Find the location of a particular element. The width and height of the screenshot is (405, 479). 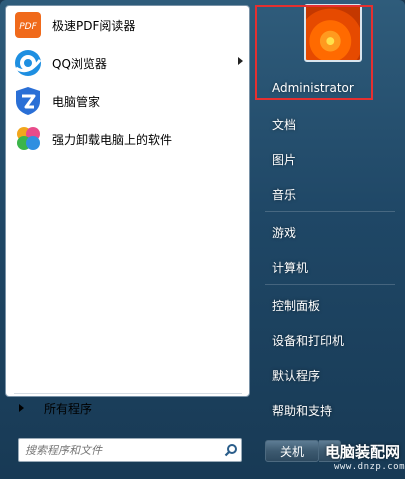

program-item-pdf-reader: PDF 极速PDF阅读器 is located at coordinates (127, 25).